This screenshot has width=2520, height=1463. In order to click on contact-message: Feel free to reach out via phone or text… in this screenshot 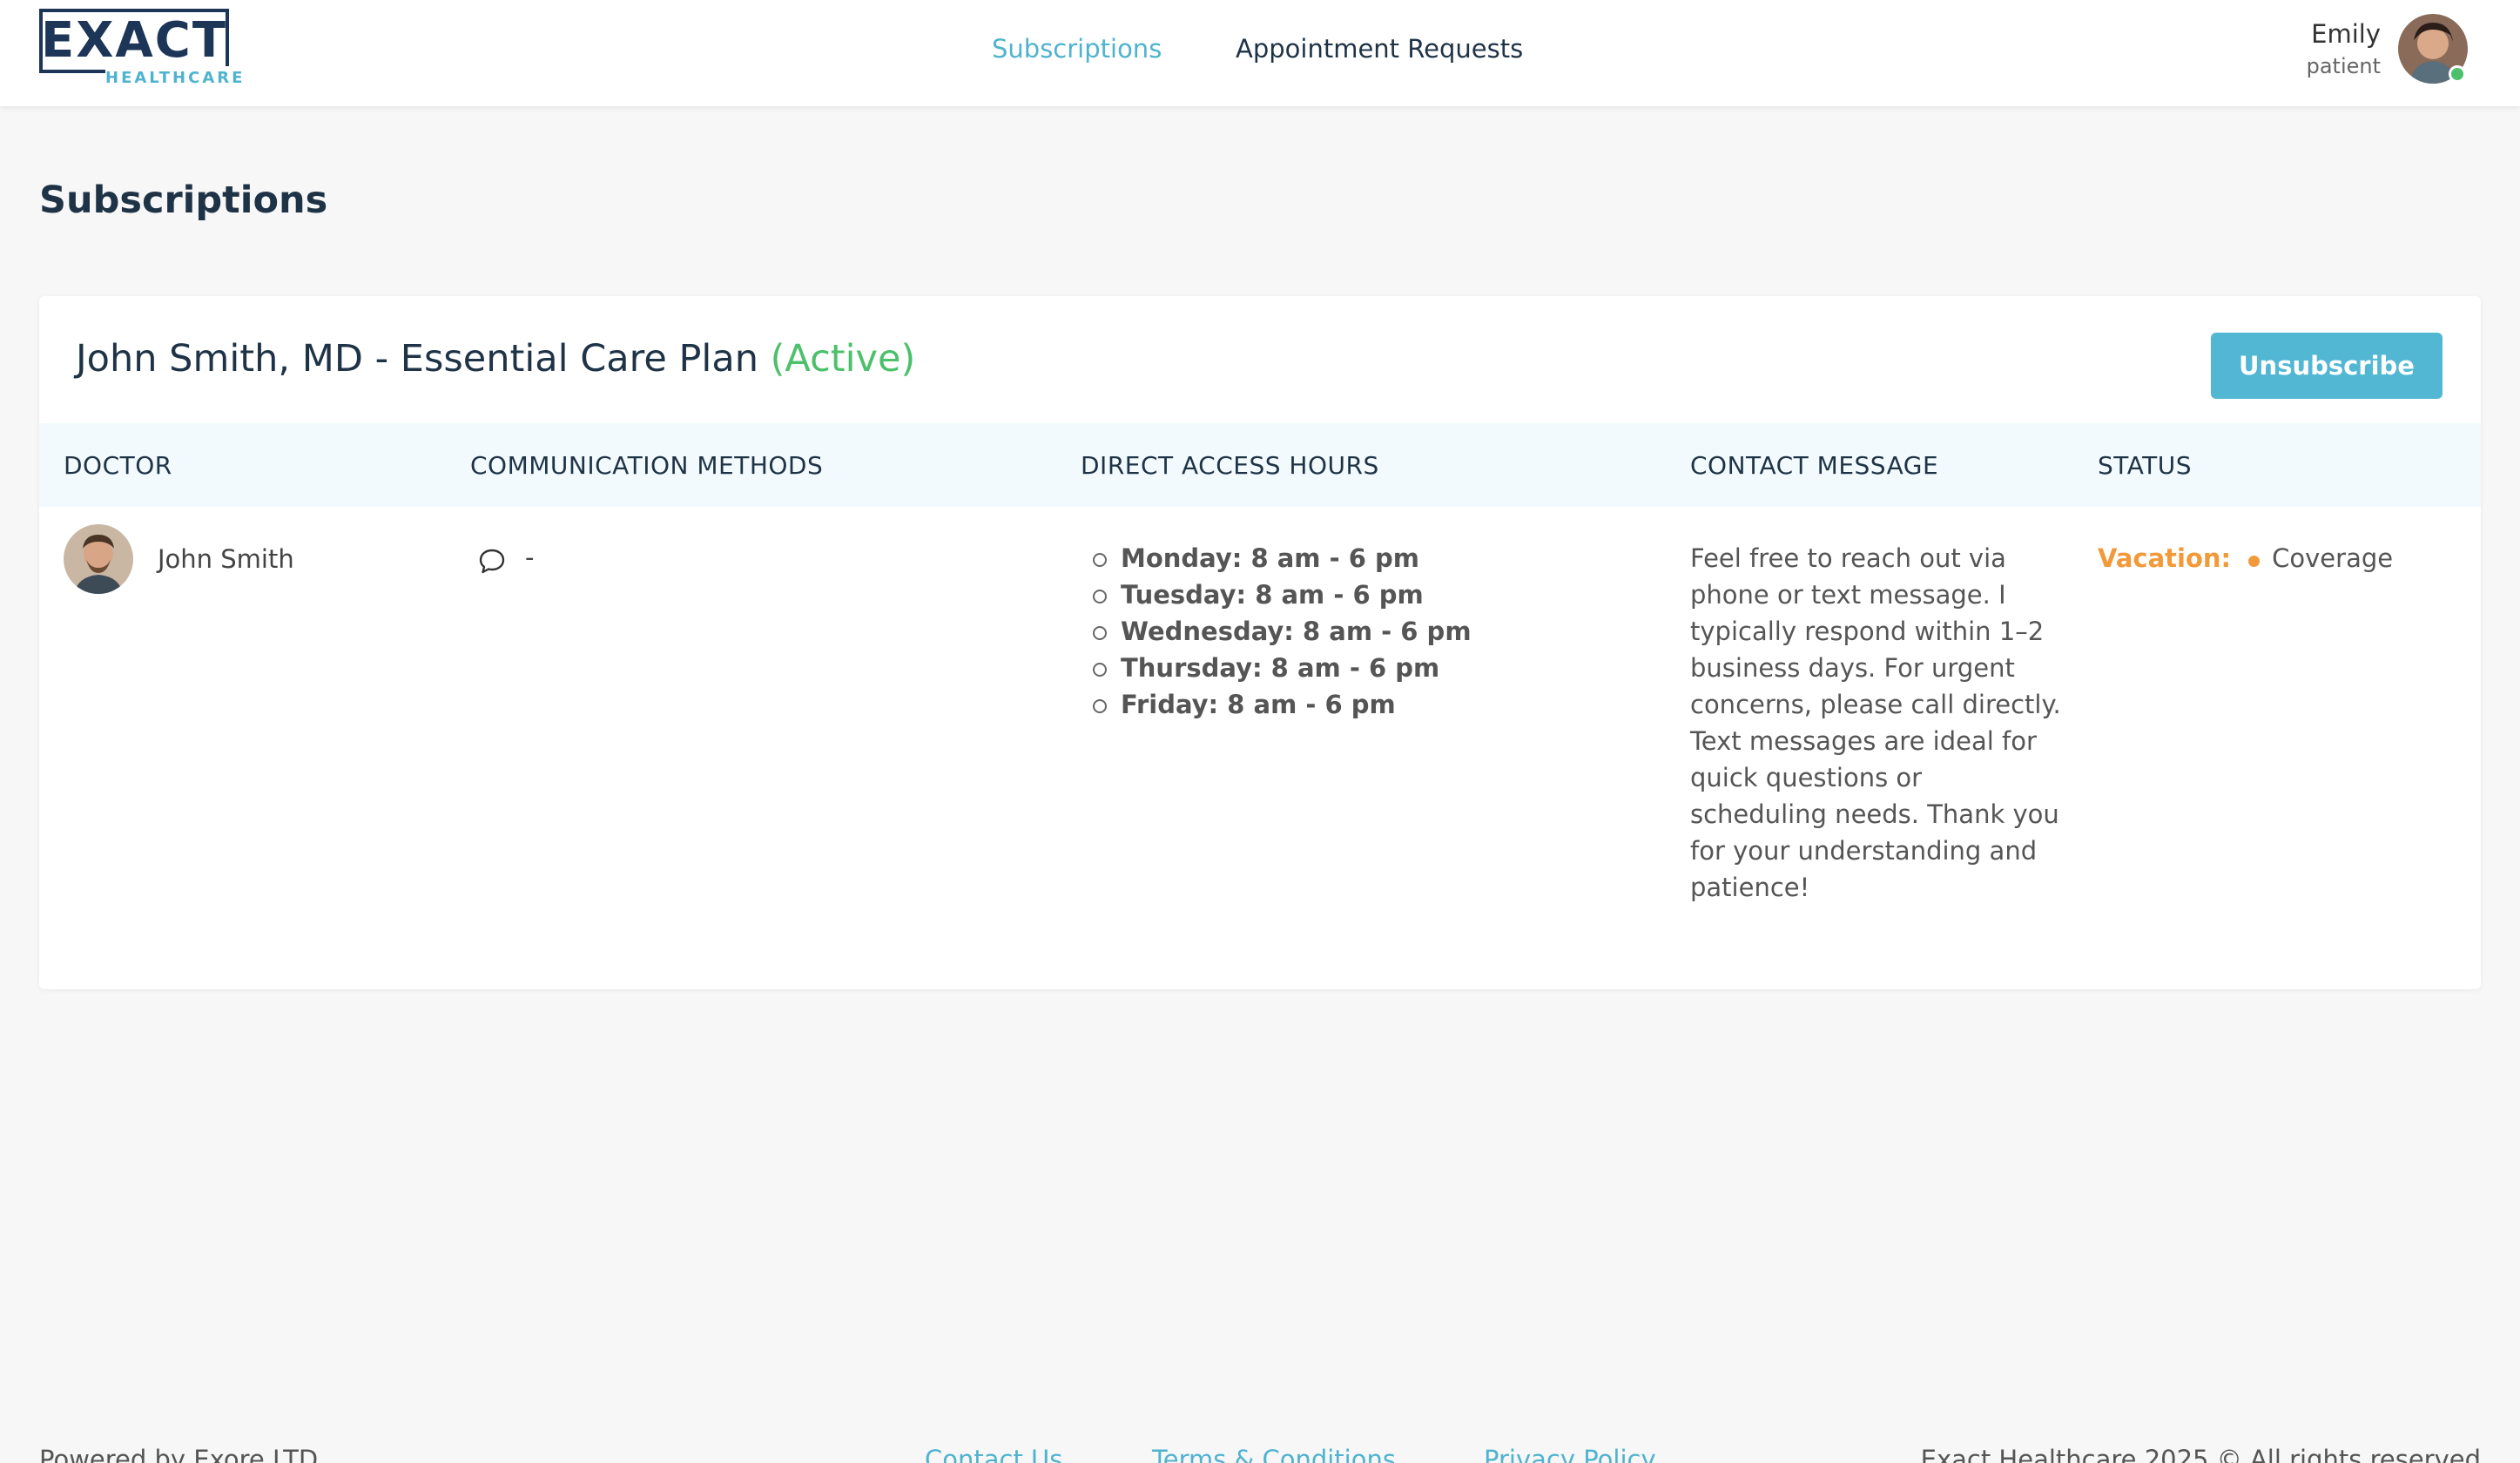, I will do `click(1875, 722)`.